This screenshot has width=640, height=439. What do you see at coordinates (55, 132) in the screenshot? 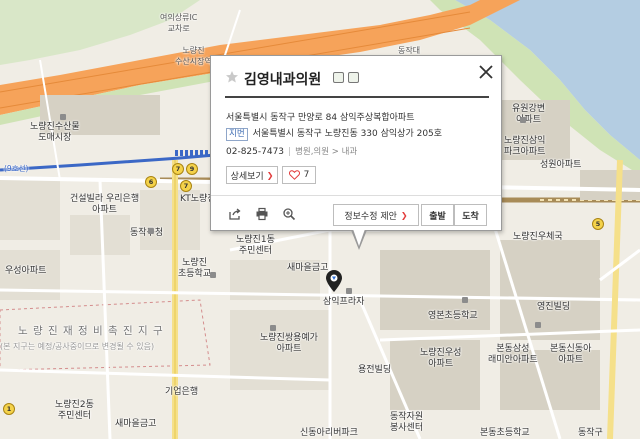
I see `map-label-fish-market: 노량진수산물 도매시장` at bounding box center [55, 132].